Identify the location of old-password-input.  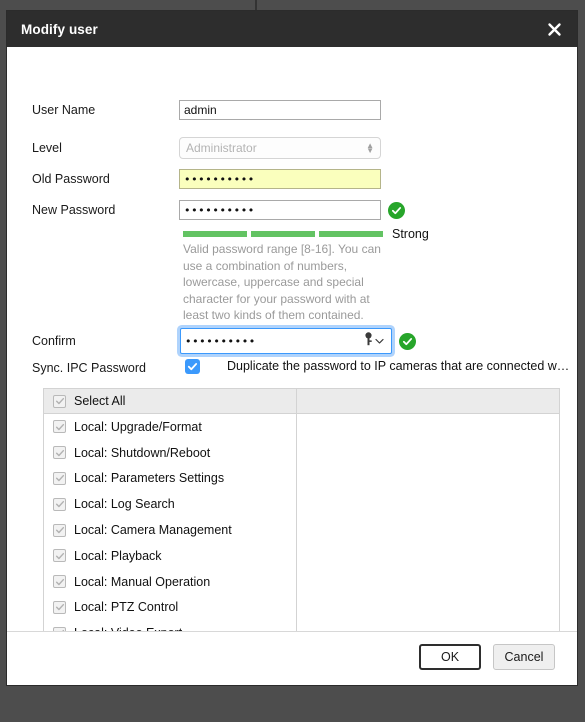
(280, 179).